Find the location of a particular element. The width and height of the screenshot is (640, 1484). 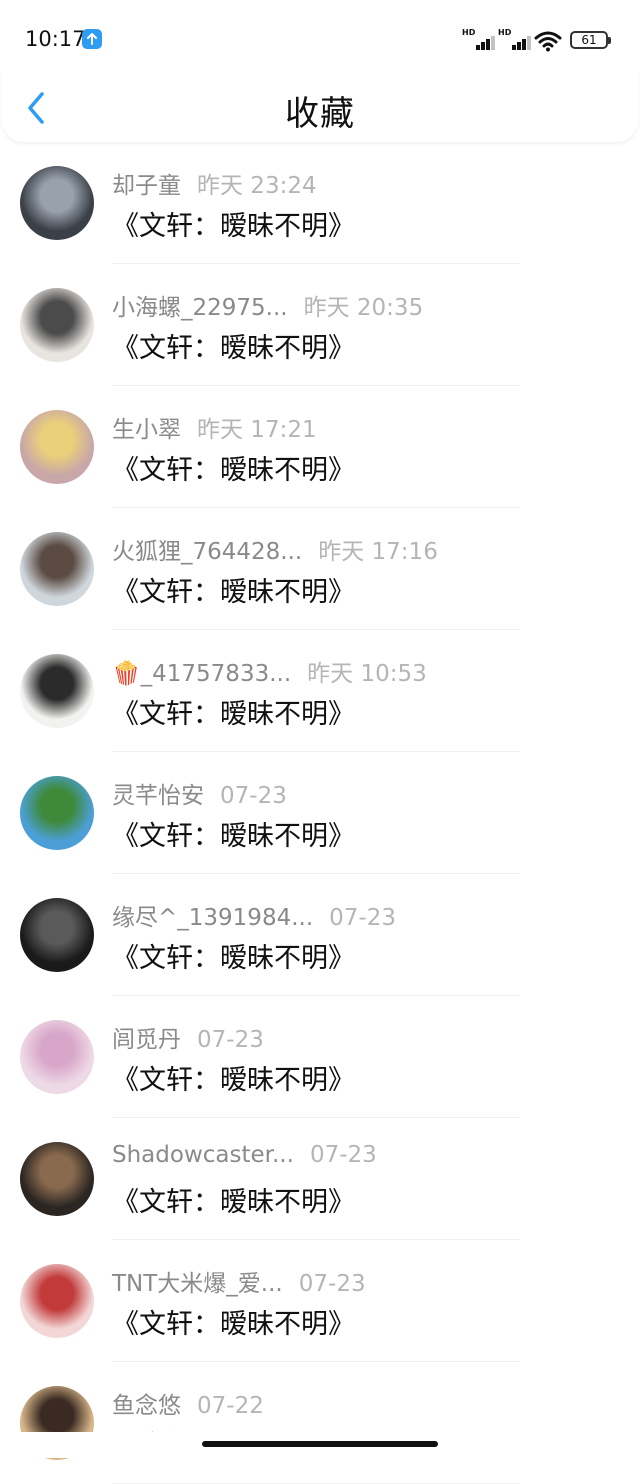

status-icons: HD HD 61 is located at coordinates (537, 40).